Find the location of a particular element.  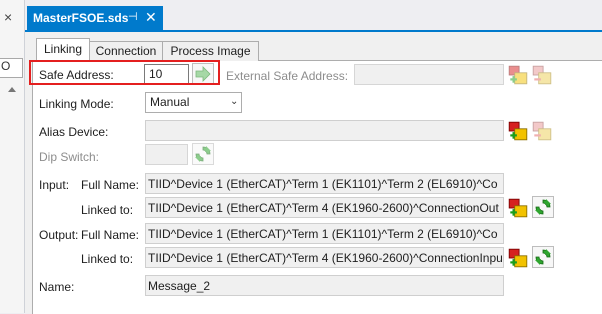

external-unlink-button is located at coordinates (542, 75).